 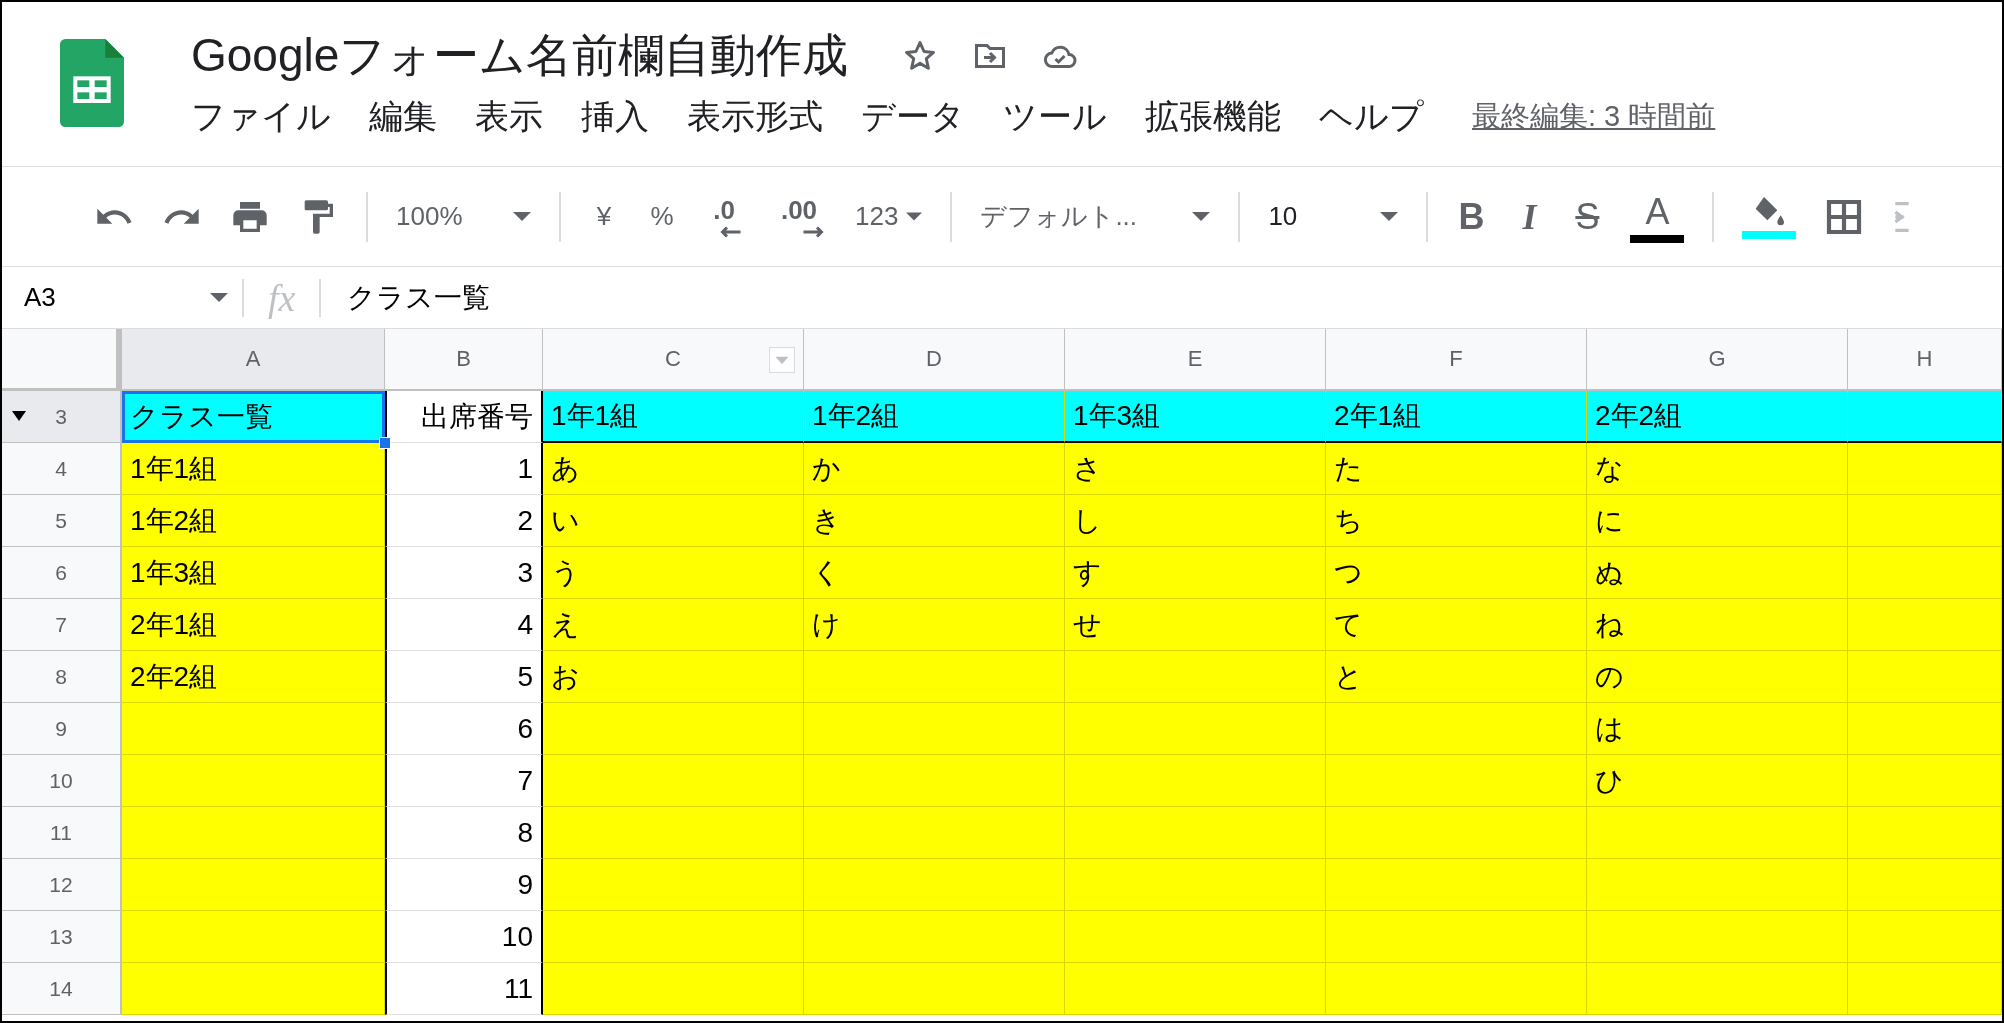 What do you see at coordinates (92, 83) in the screenshot?
I see `sheets-logo-icon` at bounding box center [92, 83].